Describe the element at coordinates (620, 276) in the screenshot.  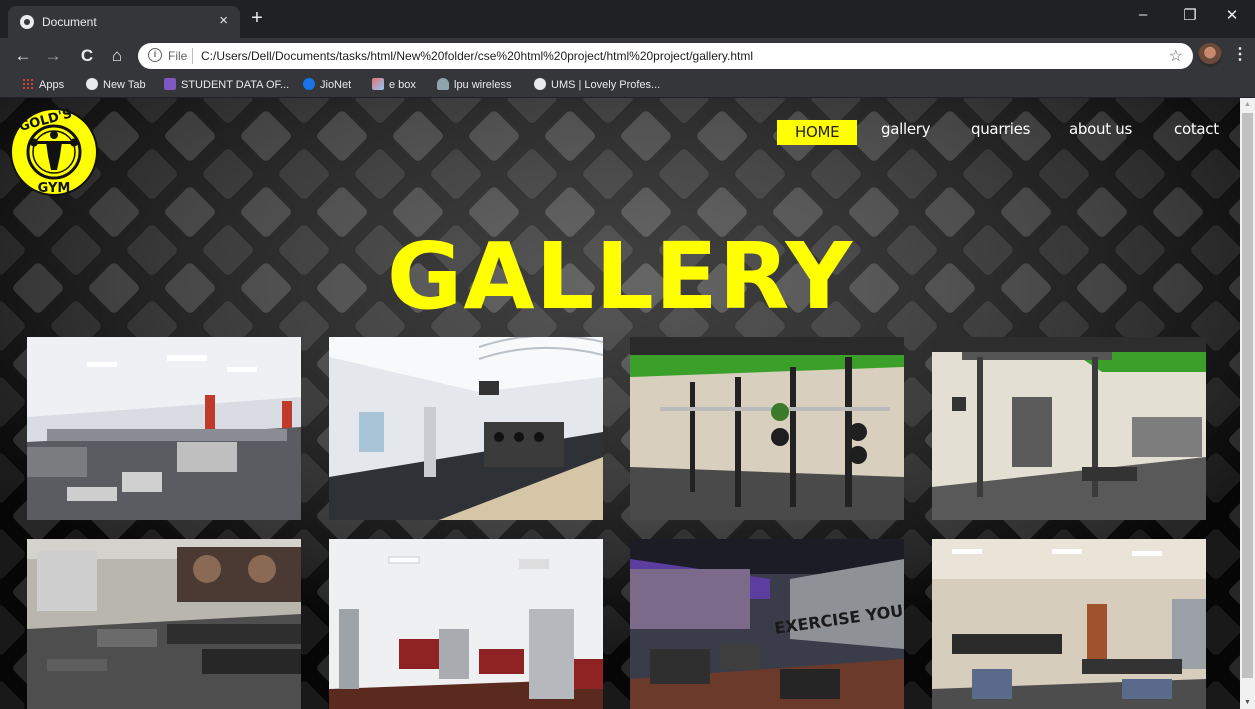
I see `page-title: GALLERY` at that location.